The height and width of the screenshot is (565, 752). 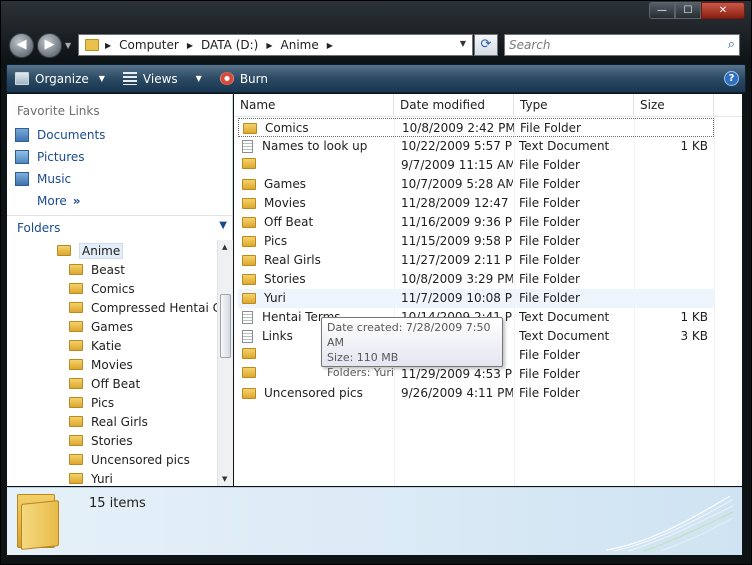 I want to click on forward-button: ▶, so click(x=49, y=45).